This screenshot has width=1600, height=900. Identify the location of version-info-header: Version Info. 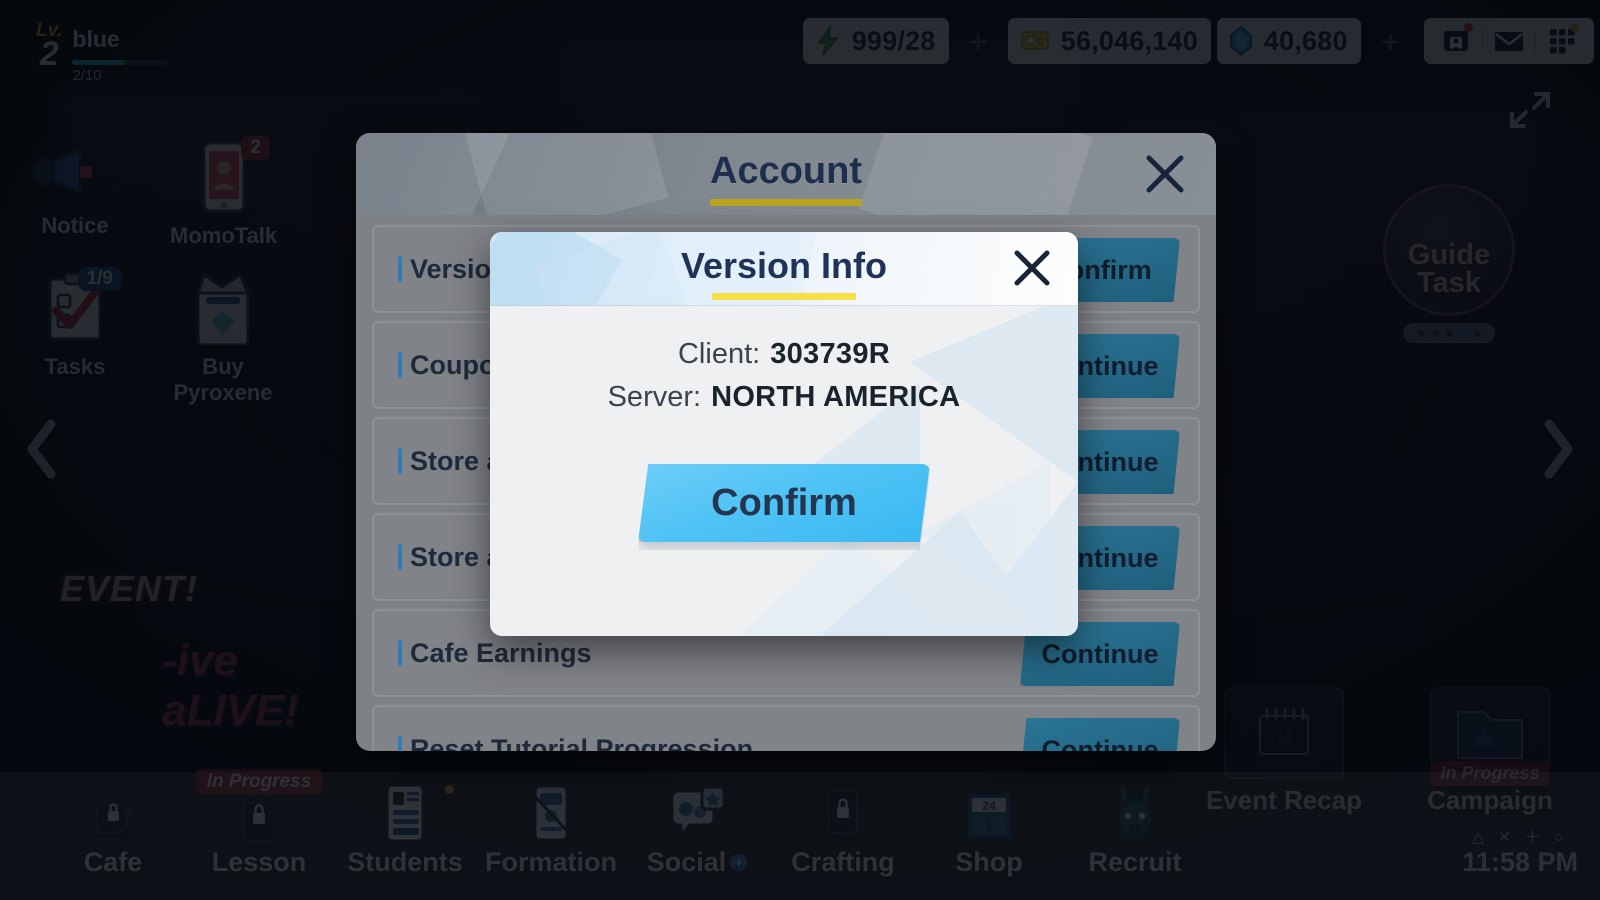
(784, 269).